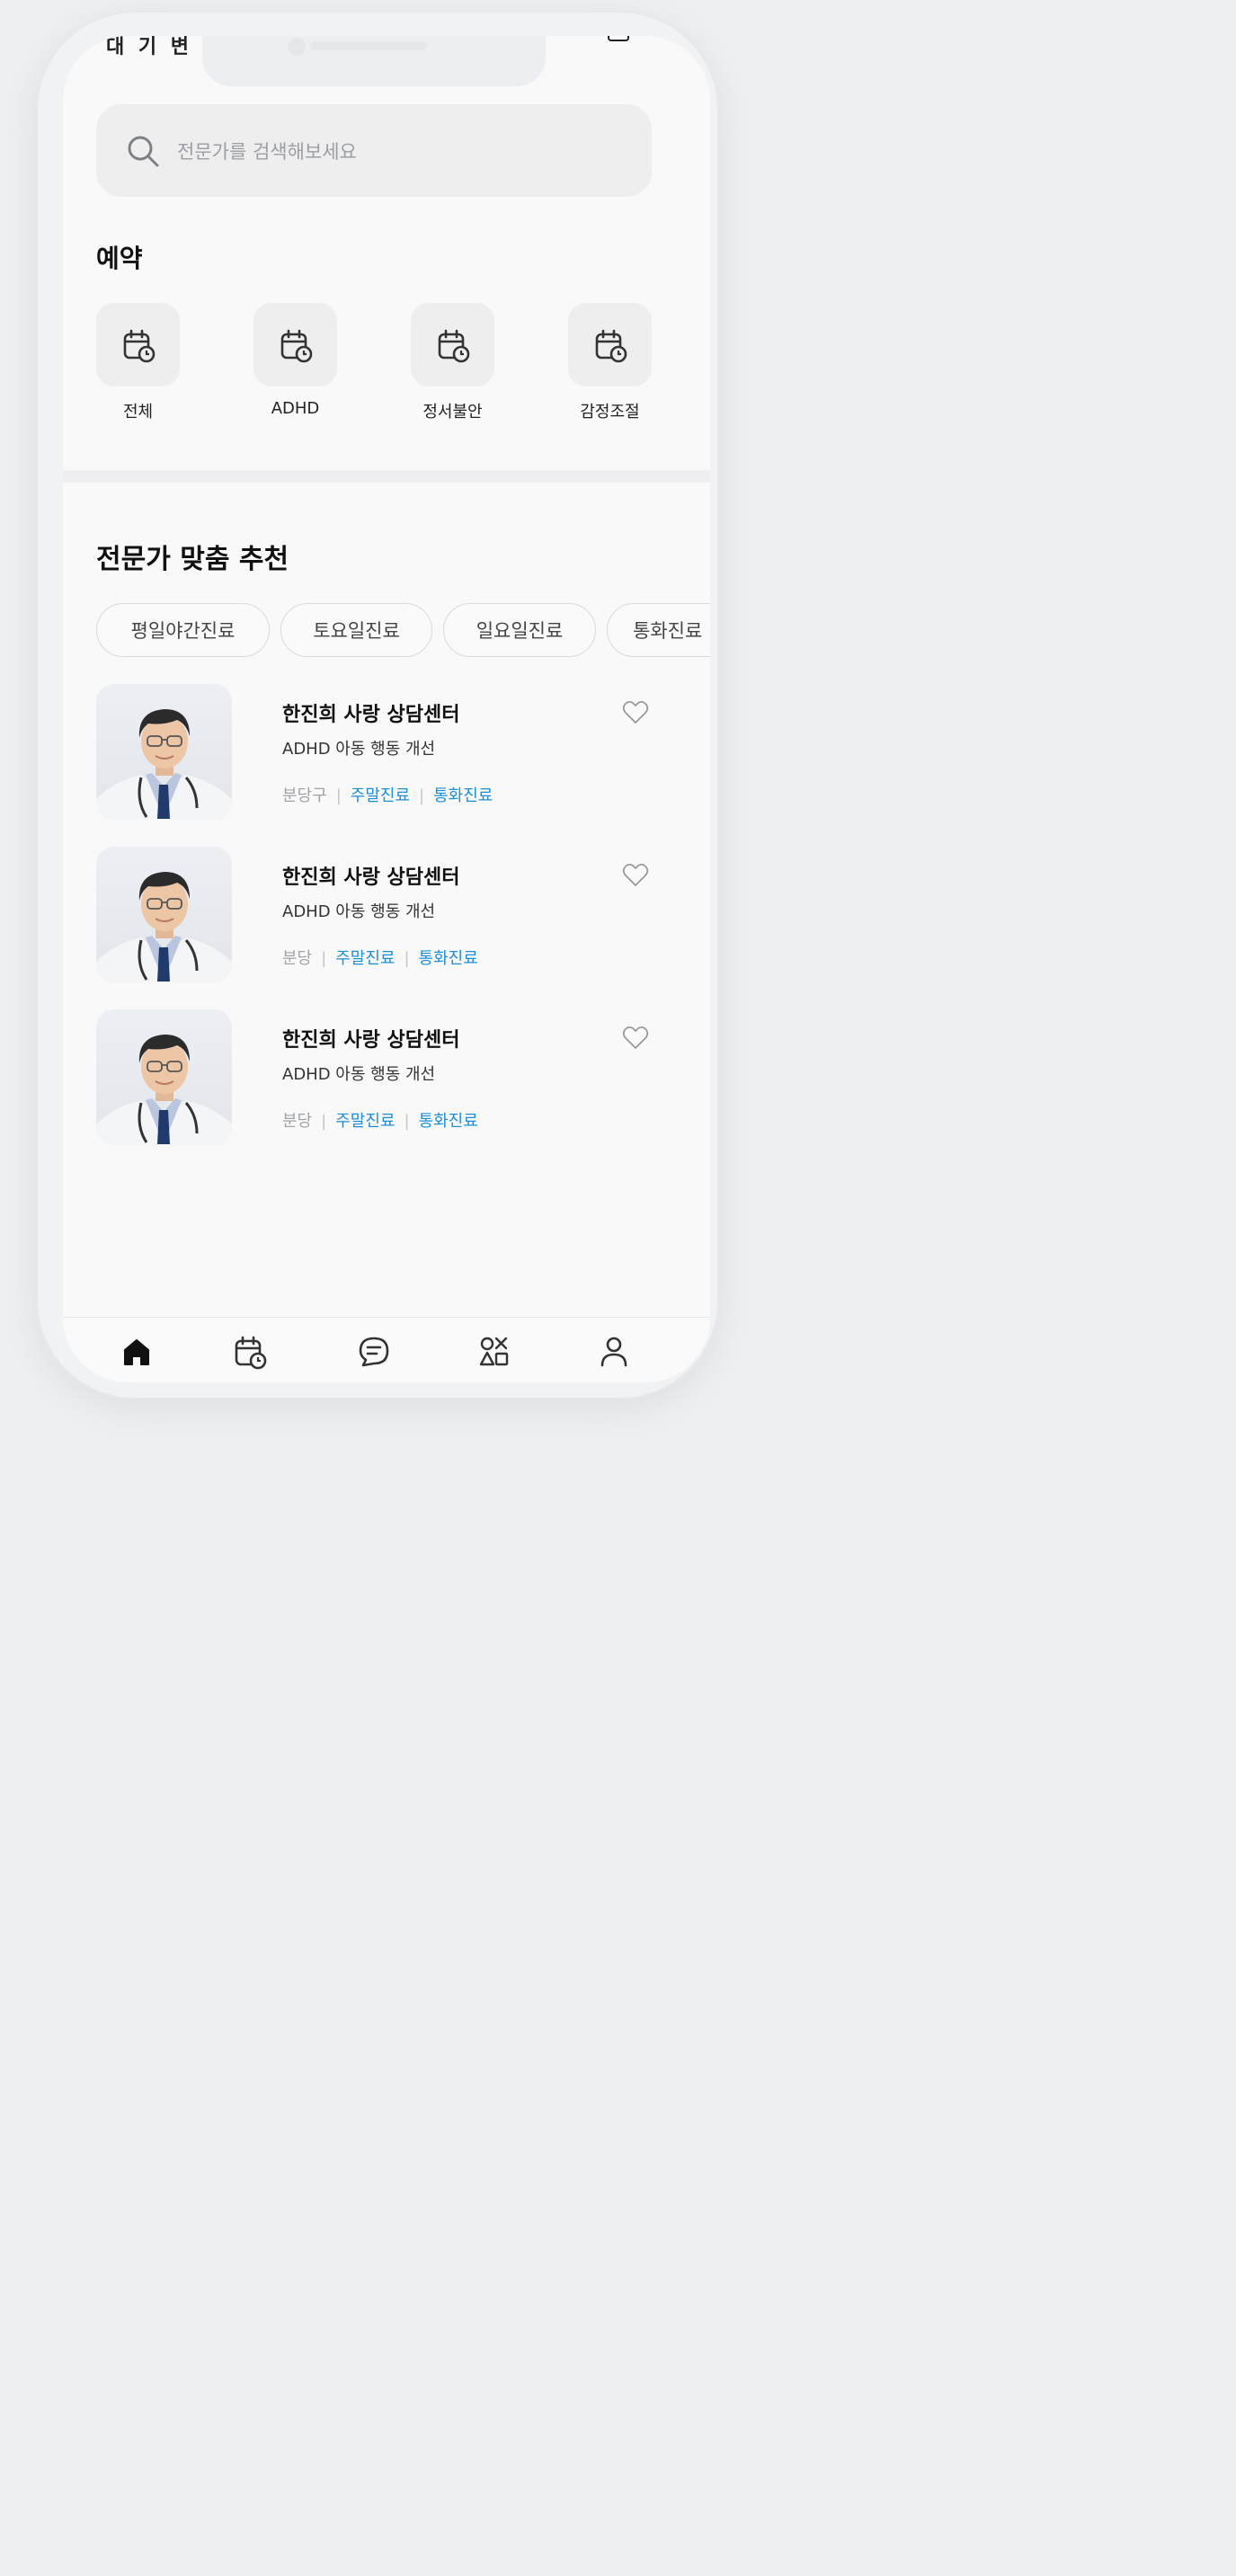 The width and height of the screenshot is (1236, 2576). I want to click on chip-sunday: 일요일진료, so click(519, 630).